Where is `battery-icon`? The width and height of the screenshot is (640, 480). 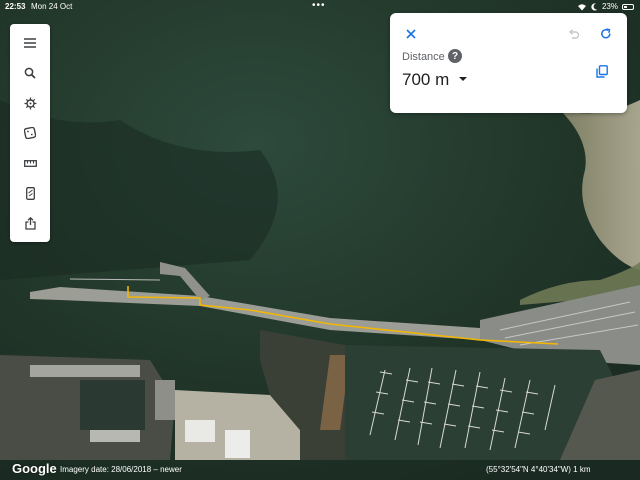 battery-icon is located at coordinates (628, 6).